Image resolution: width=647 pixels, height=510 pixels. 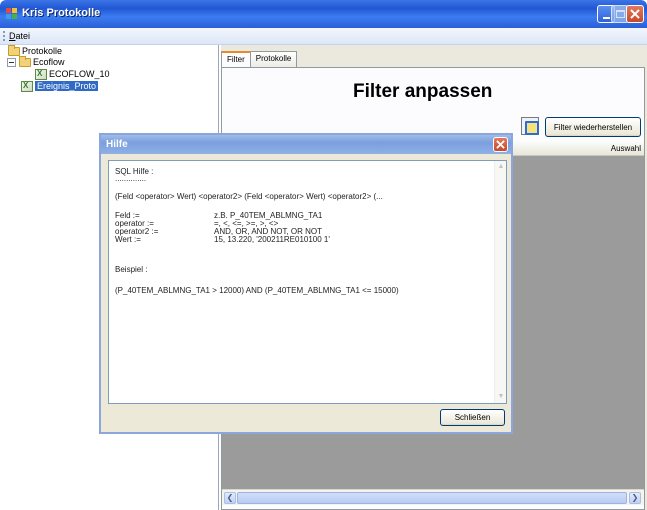 What do you see at coordinates (42, 51) in the screenshot?
I see `tree-label-root: Protokolle` at bounding box center [42, 51].